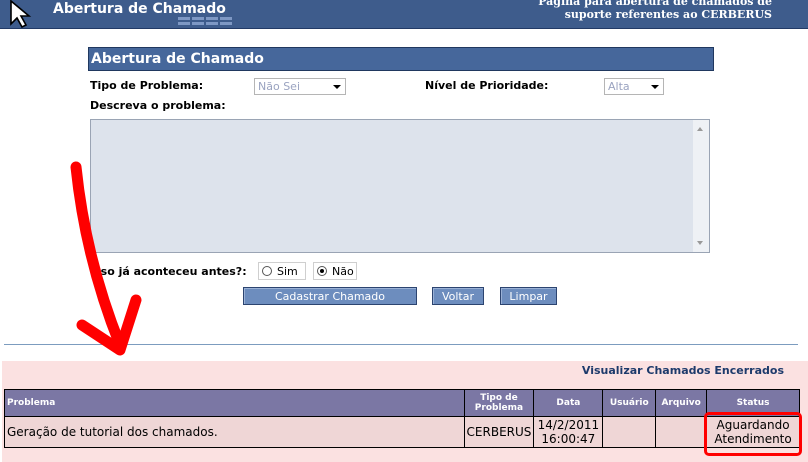  What do you see at coordinates (401, 59) in the screenshot?
I see `form-panel-title: Abertura de Chamado` at bounding box center [401, 59].